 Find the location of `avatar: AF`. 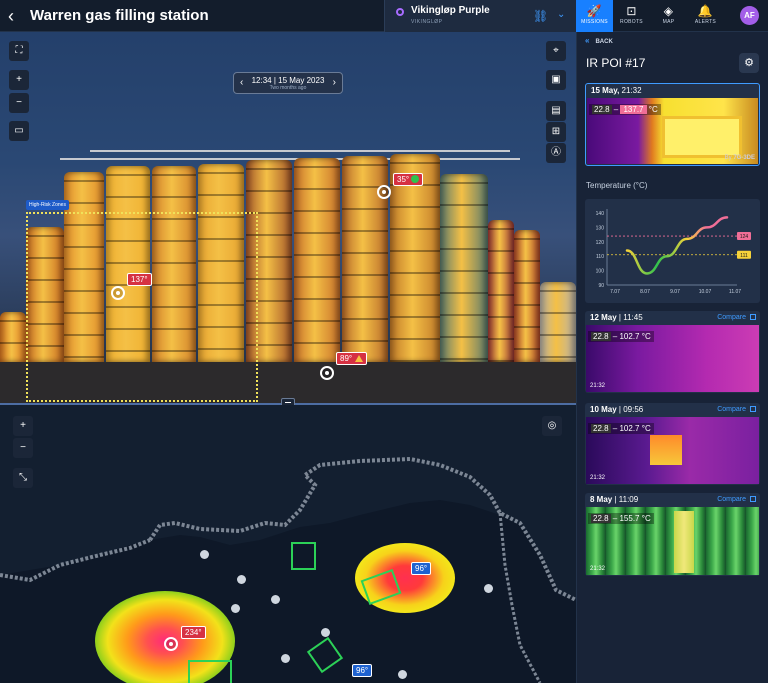

avatar: AF is located at coordinates (749, 15).